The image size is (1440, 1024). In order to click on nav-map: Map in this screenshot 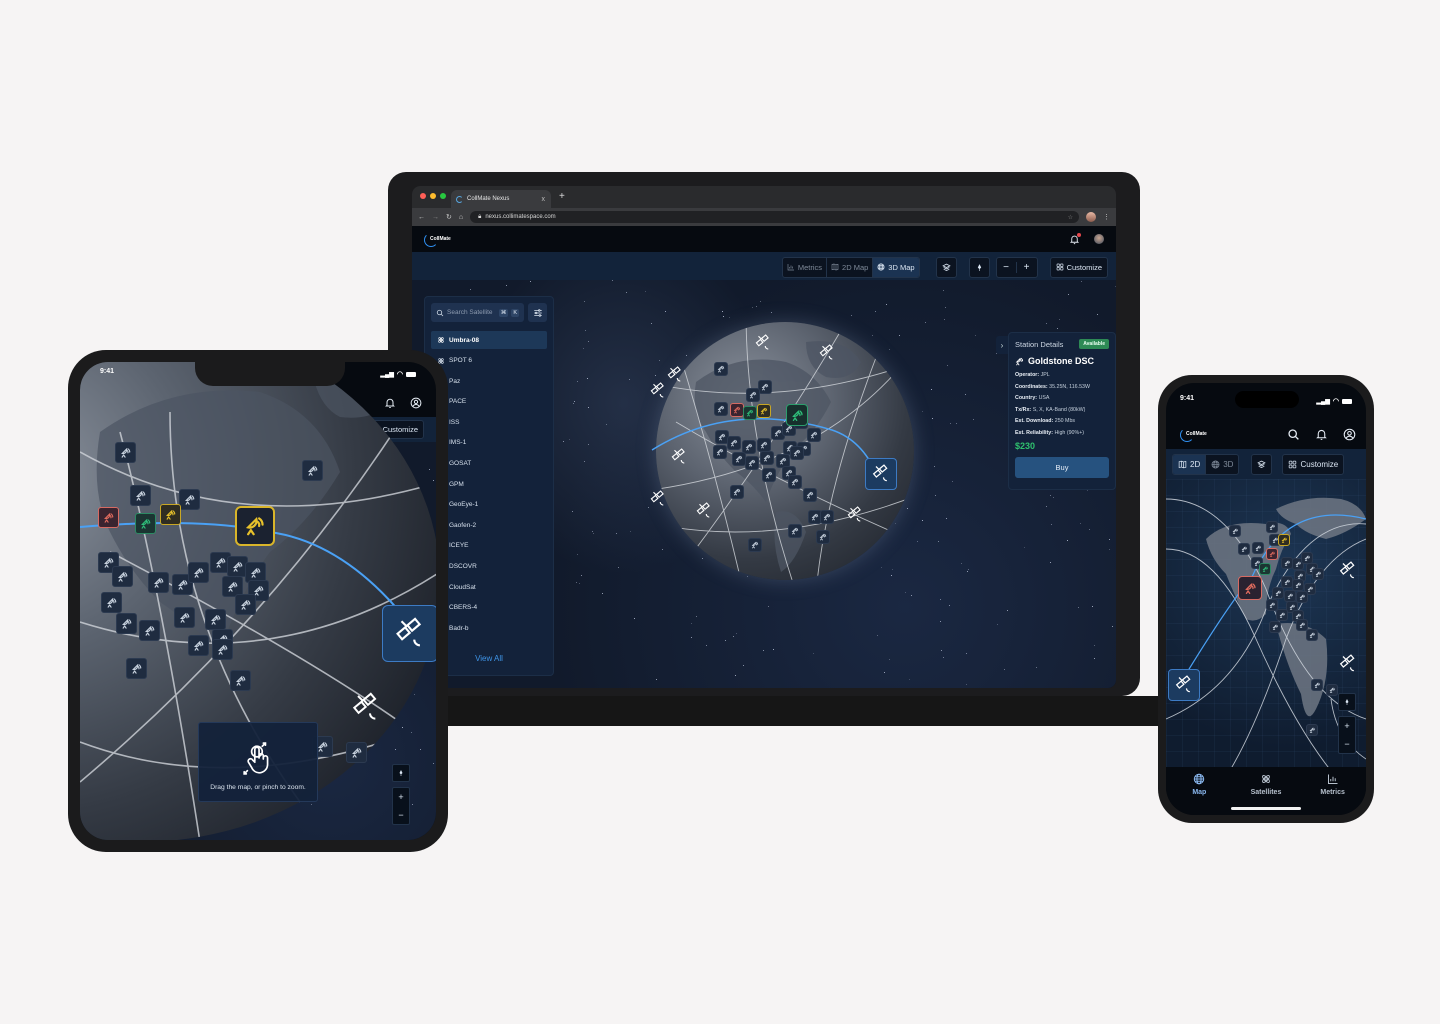, I will do `click(1199, 794)`.